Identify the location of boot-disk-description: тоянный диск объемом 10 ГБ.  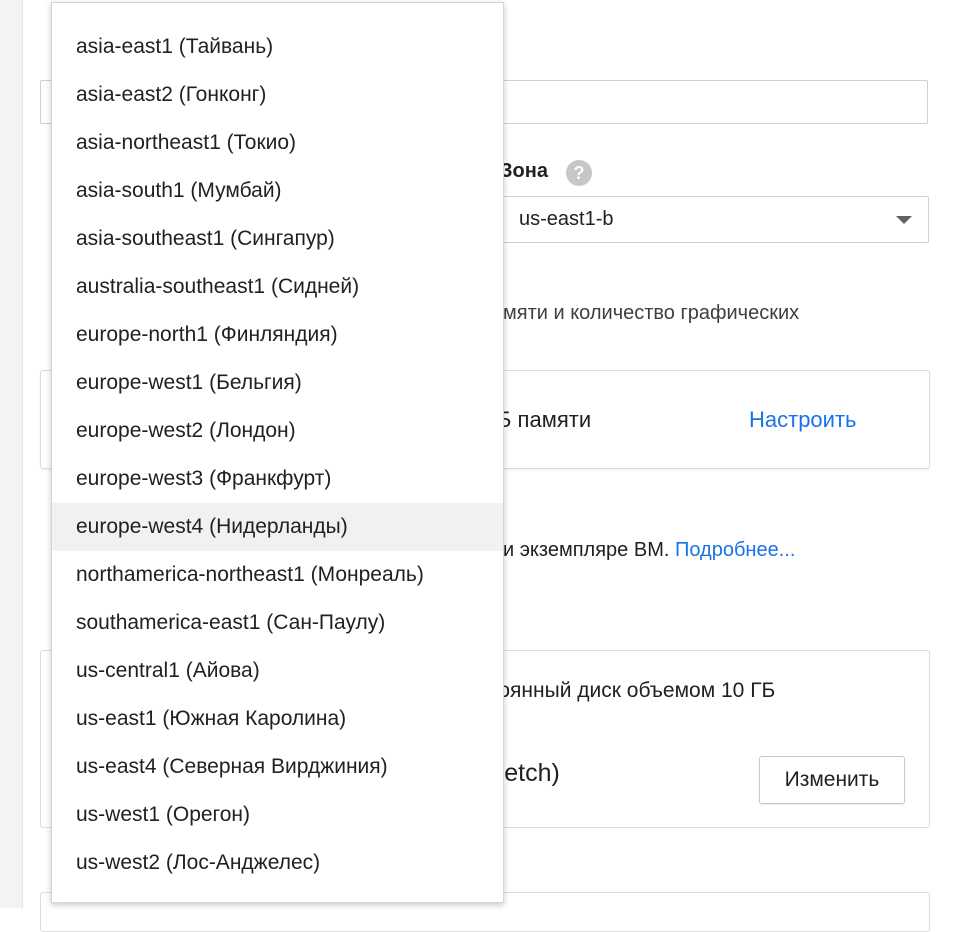
(632, 690).